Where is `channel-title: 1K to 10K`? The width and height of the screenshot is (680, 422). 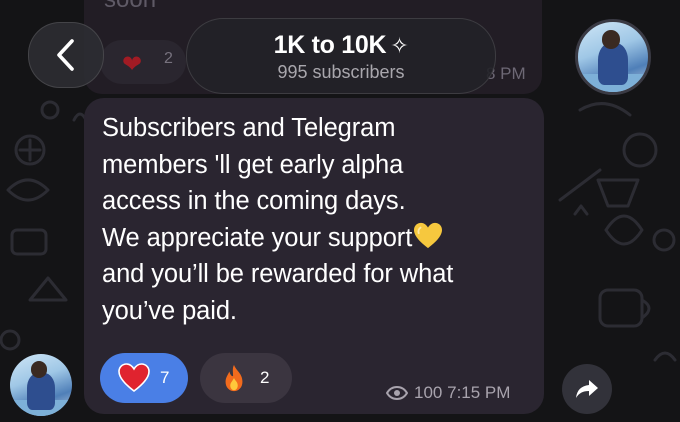
channel-title: 1K to 10K is located at coordinates (330, 45).